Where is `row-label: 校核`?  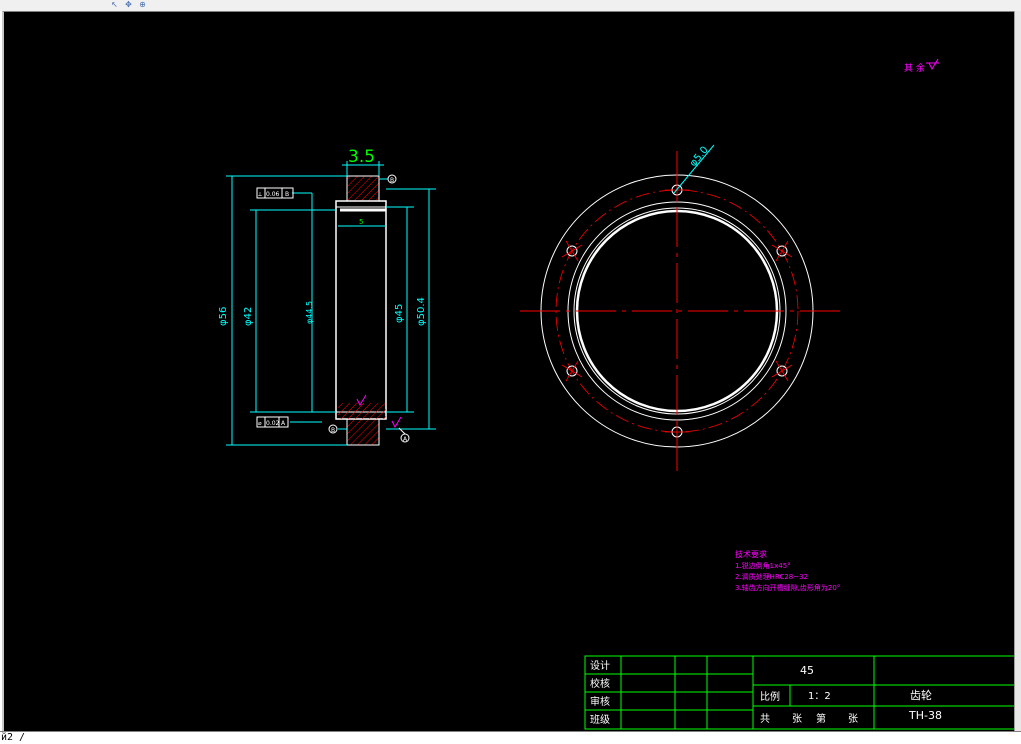
row-label: 校核 is located at coordinates (600, 683).